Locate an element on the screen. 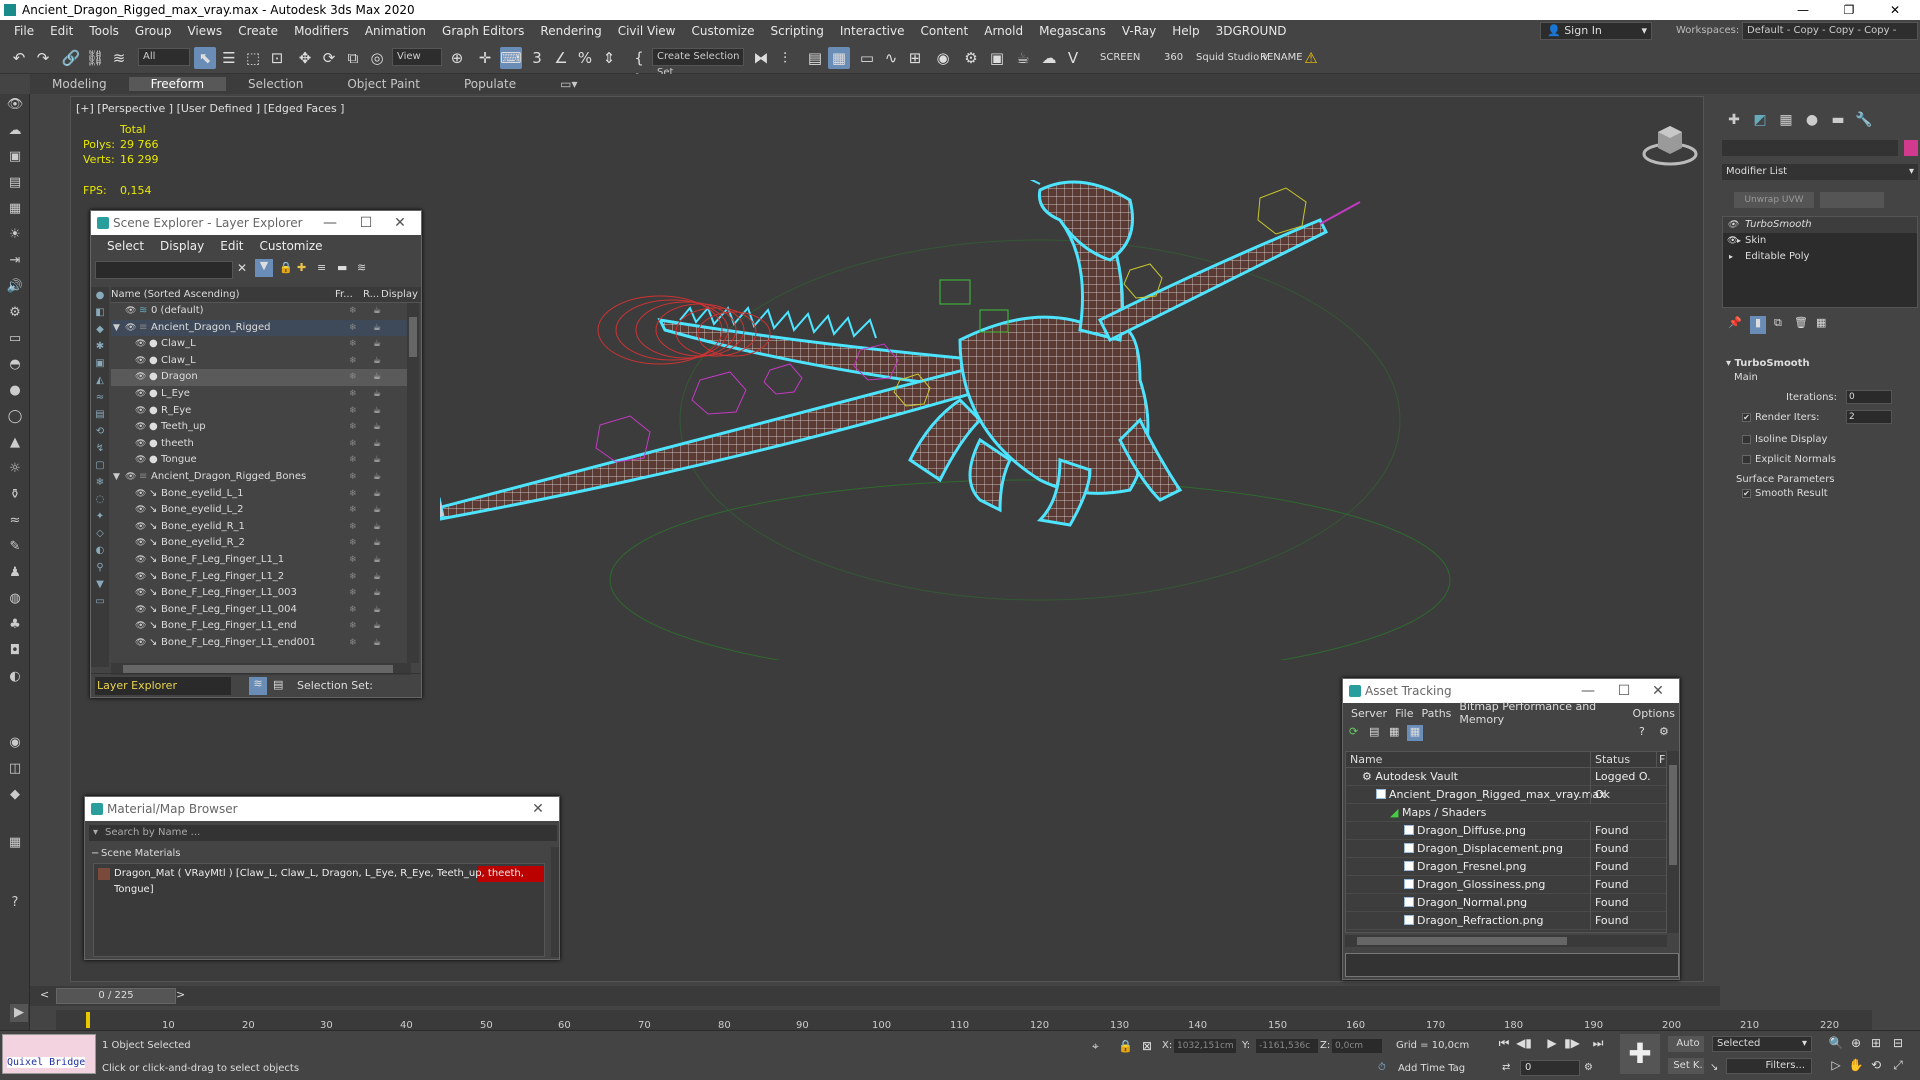 This screenshot has width=1920, height=1080. render-iters-spinner: 2 is located at coordinates (1869, 417).